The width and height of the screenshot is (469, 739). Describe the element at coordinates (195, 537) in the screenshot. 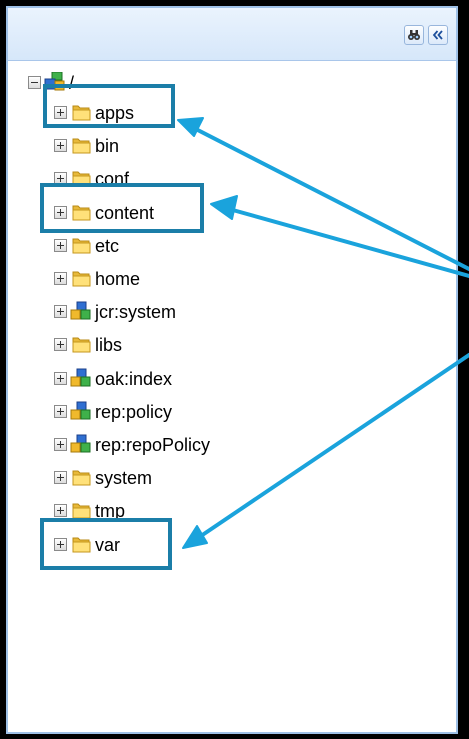

I see `annotation-arrowhead-var` at that location.